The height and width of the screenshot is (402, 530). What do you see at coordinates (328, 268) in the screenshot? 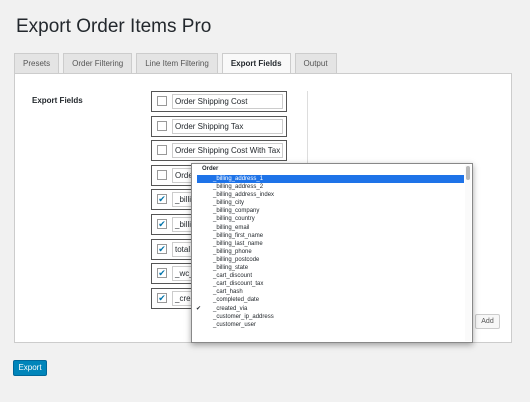
I see `dropdown-option: _billing_state` at bounding box center [328, 268].